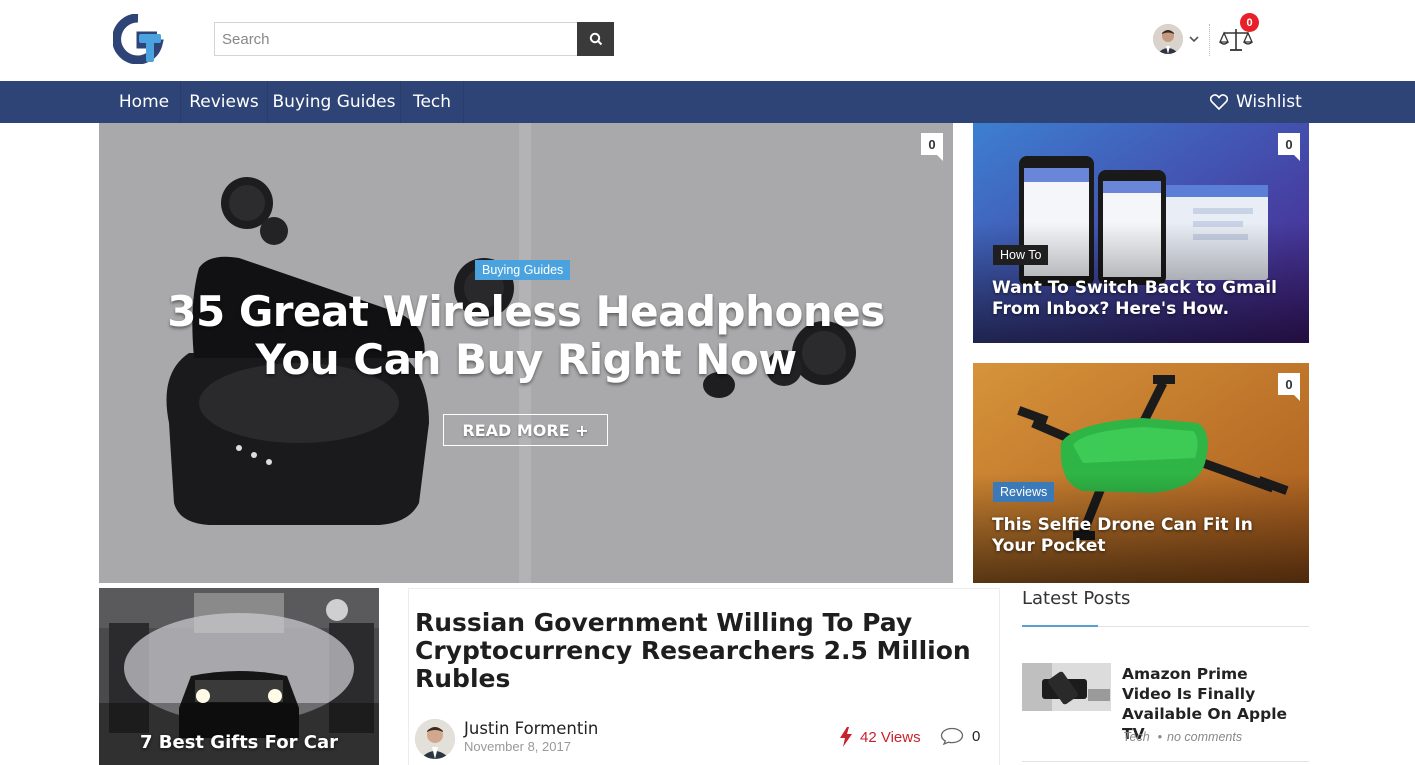 The width and height of the screenshot is (1415, 765). What do you see at coordinates (707, 40) in the screenshot?
I see `site-header: 0` at bounding box center [707, 40].